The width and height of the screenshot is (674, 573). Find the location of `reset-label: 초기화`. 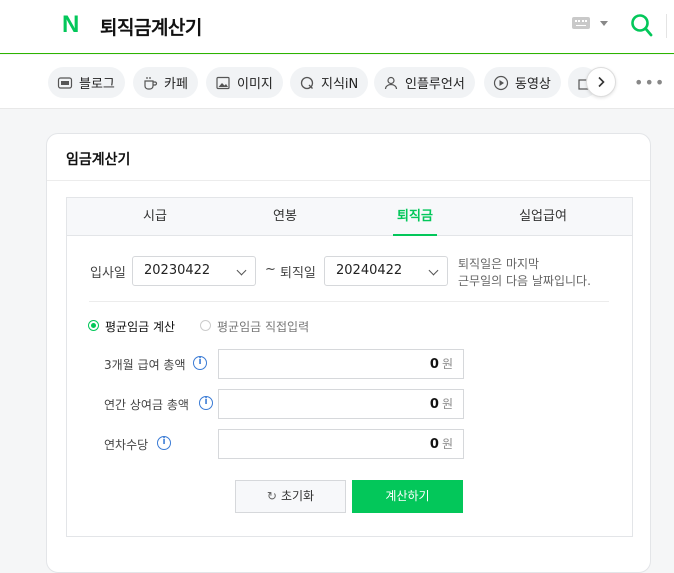

reset-label: 초기화 is located at coordinates (297, 496).